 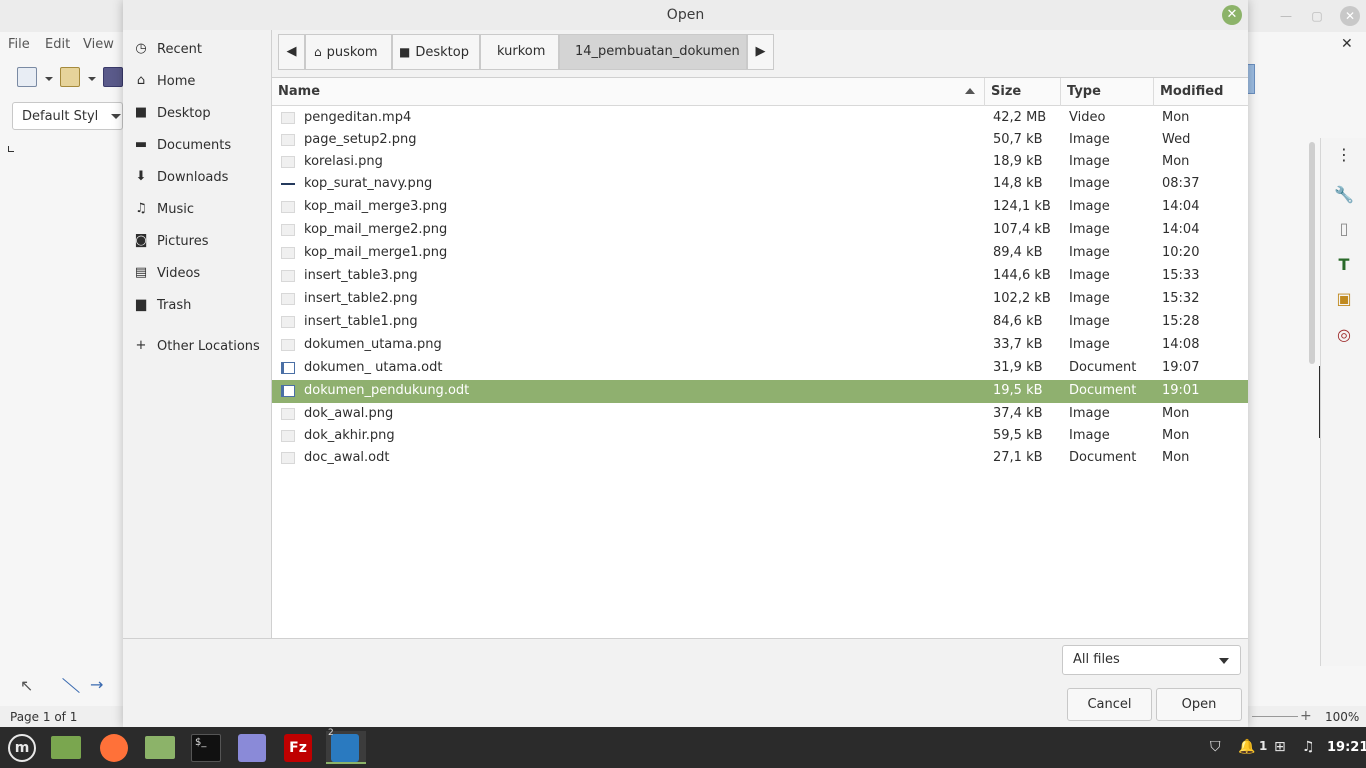 What do you see at coordinates (1347, 44) in the screenshot?
I see `close-document-icon: ✕` at bounding box center [1347, 44].